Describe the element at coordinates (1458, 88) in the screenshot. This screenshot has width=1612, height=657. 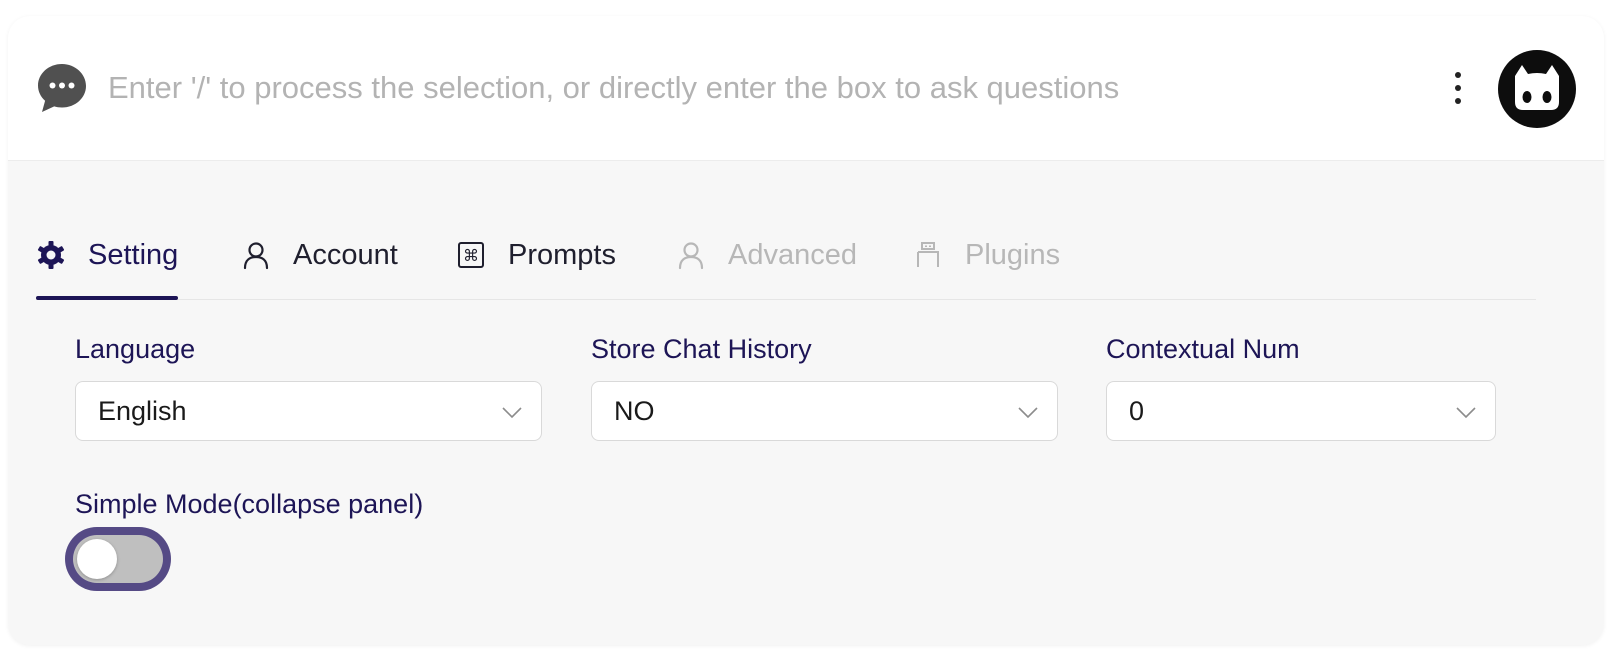
I see `more-options-button` at that location.